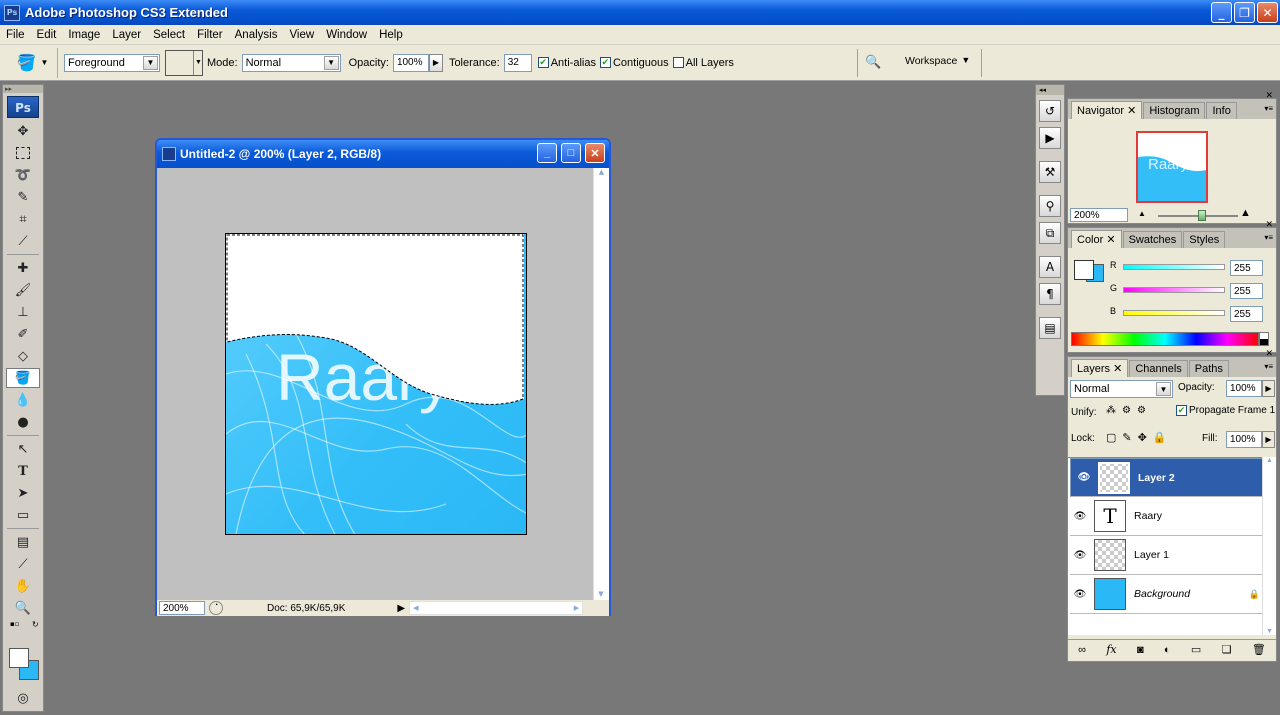  What do you see at coordinates (435, 62) in the screenshot?
I see `opacity-slider-button: ▶` at bounding box center [435, 62].